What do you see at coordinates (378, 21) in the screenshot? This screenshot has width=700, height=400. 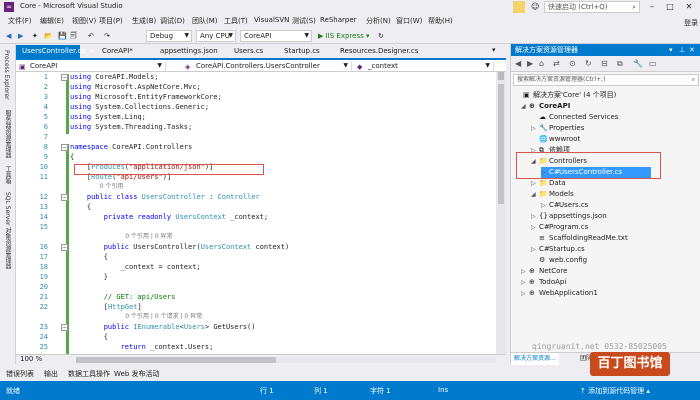 I see `menu-analyze: 分析(N)` at bounding box center [378, 21].